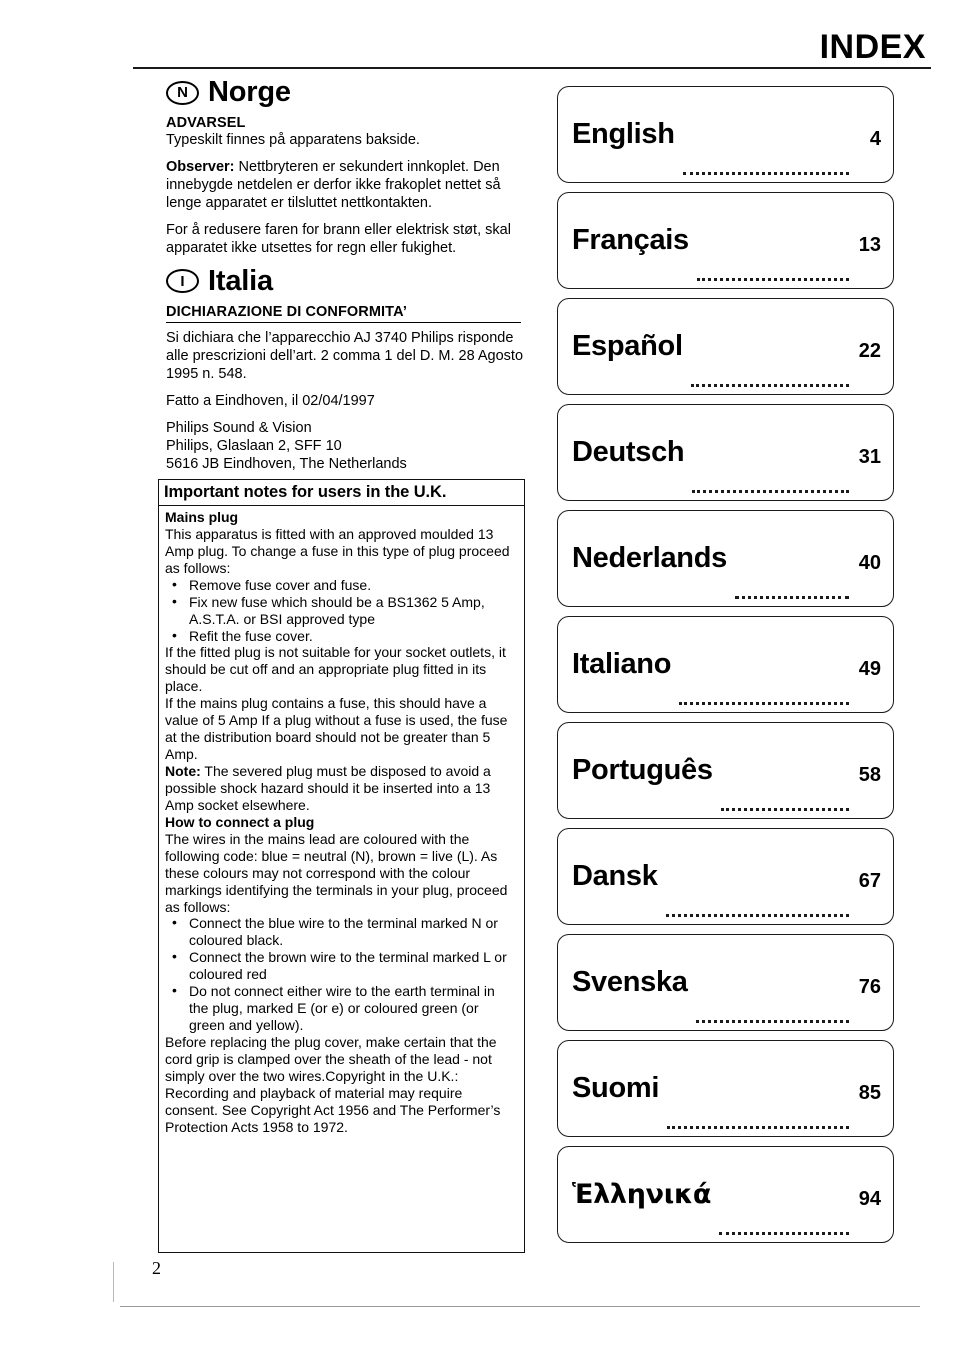 Image resolution: width=954 pixels, height=1346 pixels. Describe the element at coordinates (869, 880) in the screenshot. I see `index-entry-page: 67` at that location.